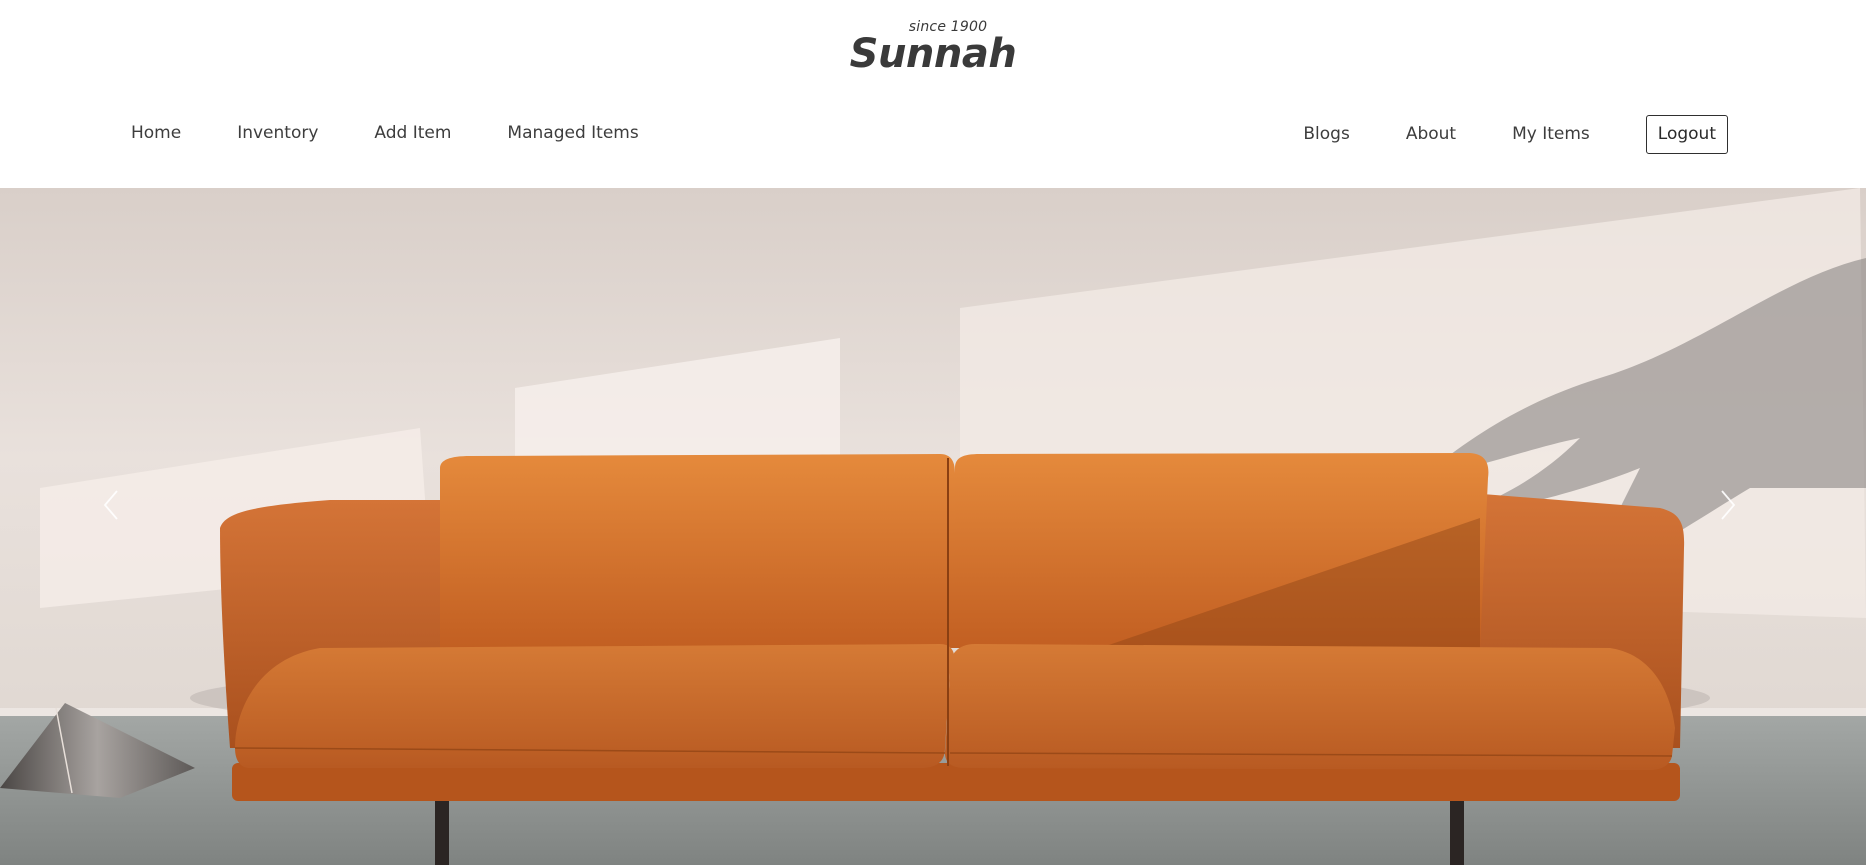  I want to click on chevron-left-icon, so click(110, 505).